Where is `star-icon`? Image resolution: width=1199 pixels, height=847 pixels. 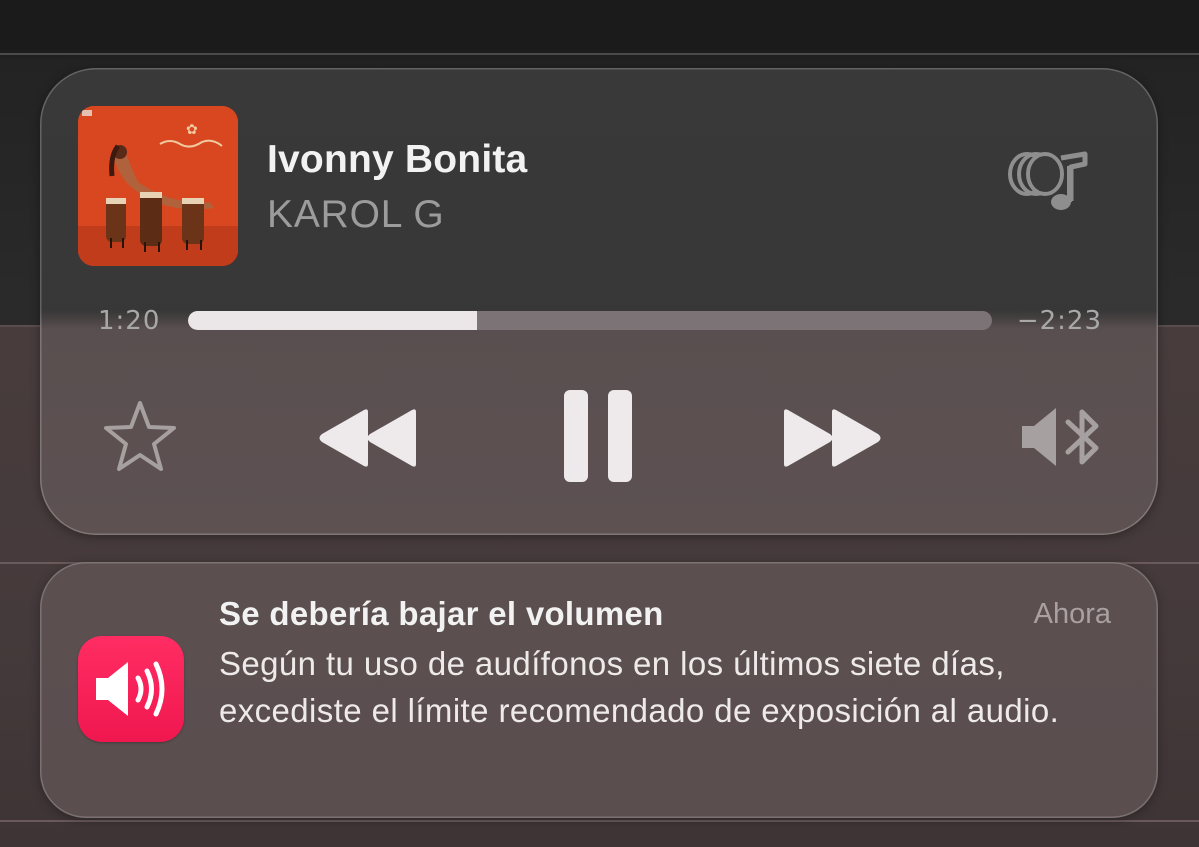 star-icon is located at coordinates (140, 436).